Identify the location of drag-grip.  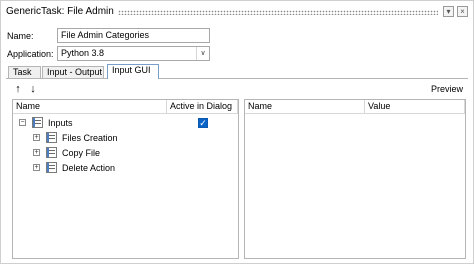
(278, 12).